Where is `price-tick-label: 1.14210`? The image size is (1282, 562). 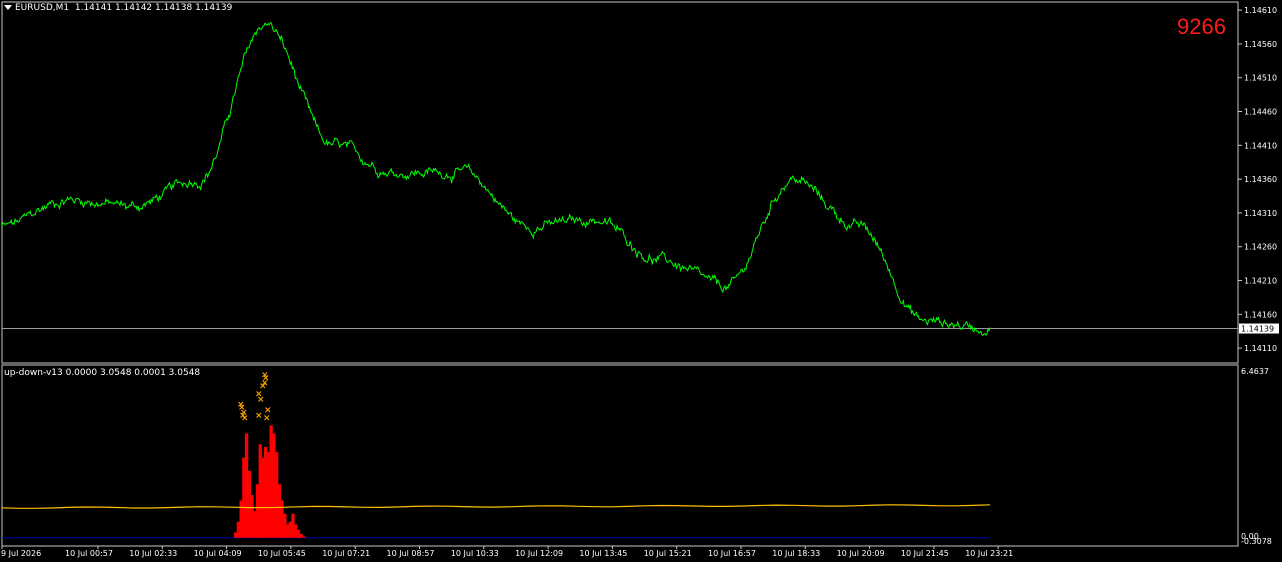
price-tick-label: 1.14210 is located at coordinates (1260, 281).